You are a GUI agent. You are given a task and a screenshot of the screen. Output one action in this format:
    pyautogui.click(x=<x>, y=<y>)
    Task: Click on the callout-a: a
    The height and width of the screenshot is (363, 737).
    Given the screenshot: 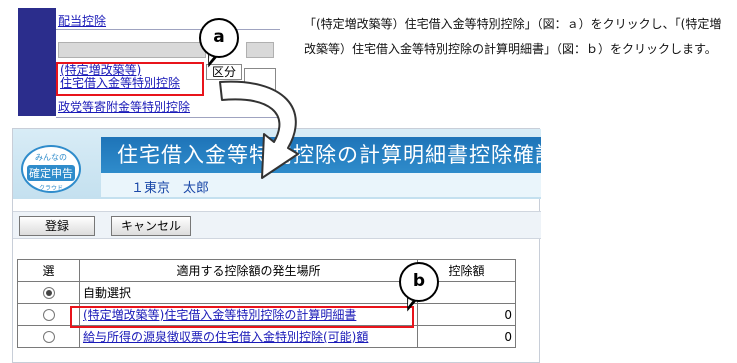 What is the action you would take?
    pyautogui.click(x=219, y=38)
    